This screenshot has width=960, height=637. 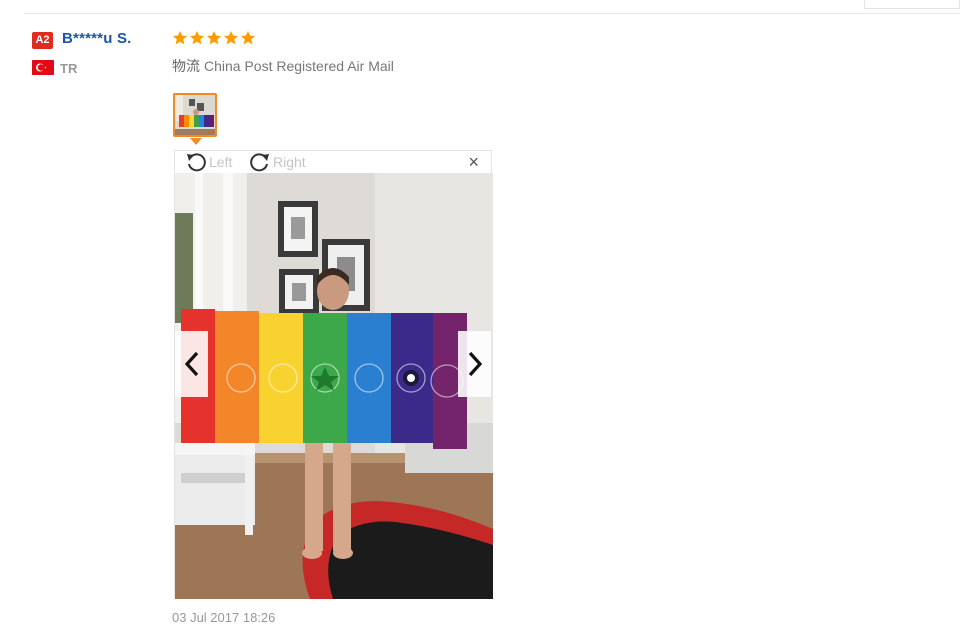 I want to click on rotate-right-icon, so click(x=259, y=162).